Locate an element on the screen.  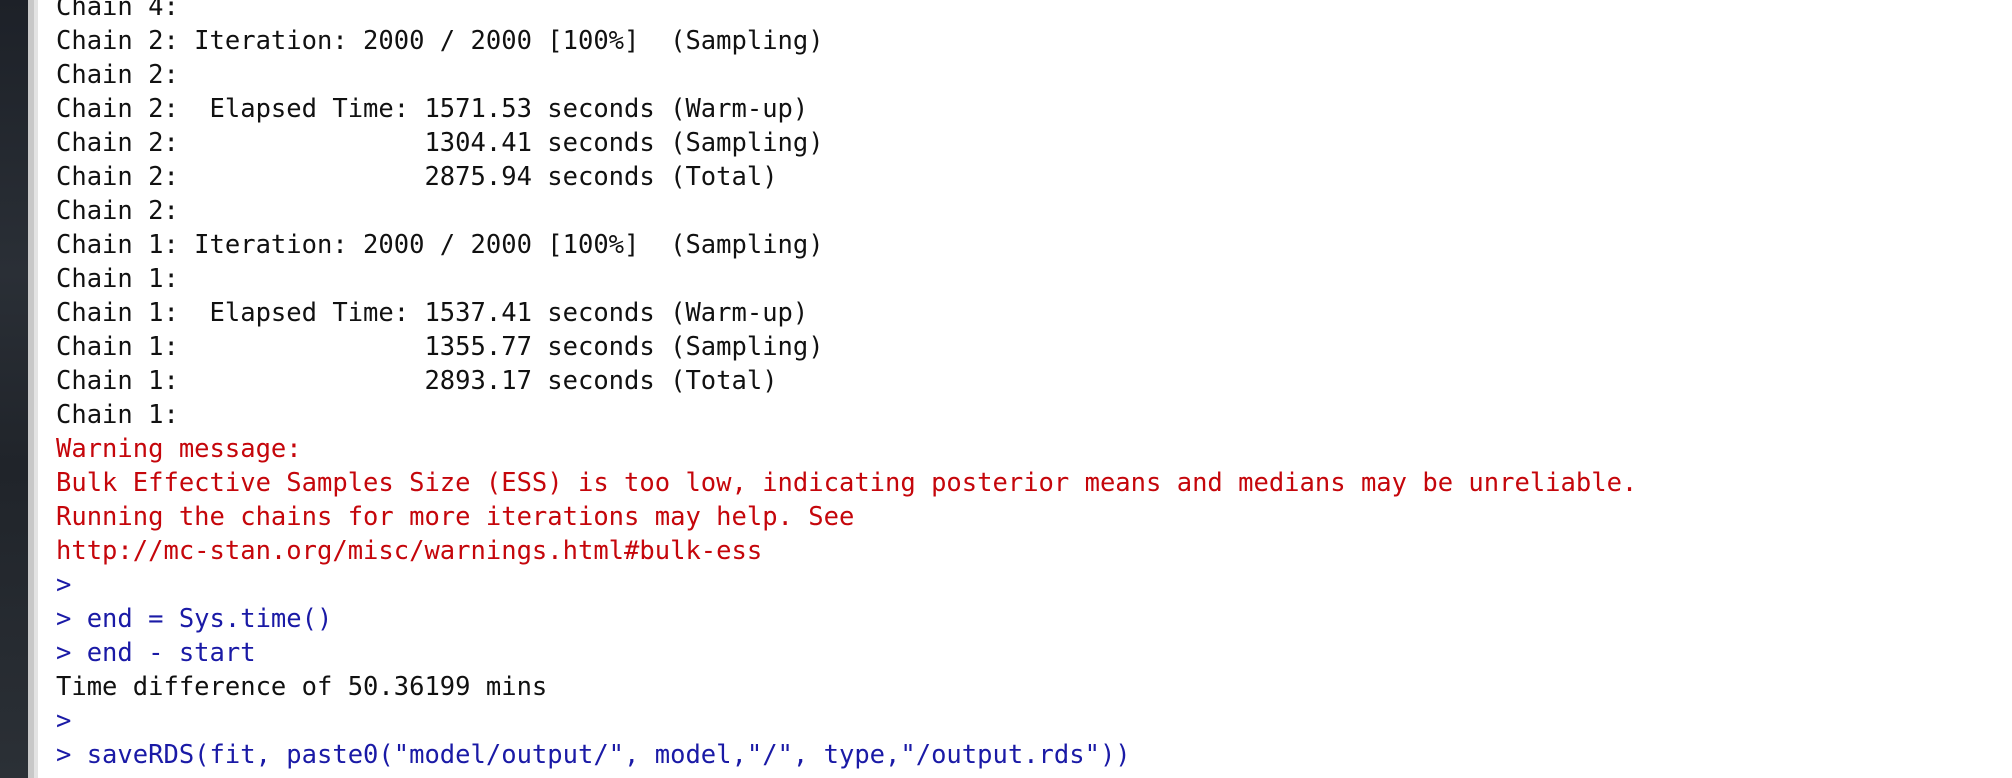
console-line-output: Time difference of 50.36199 mins is located at coordinates (302, 687).